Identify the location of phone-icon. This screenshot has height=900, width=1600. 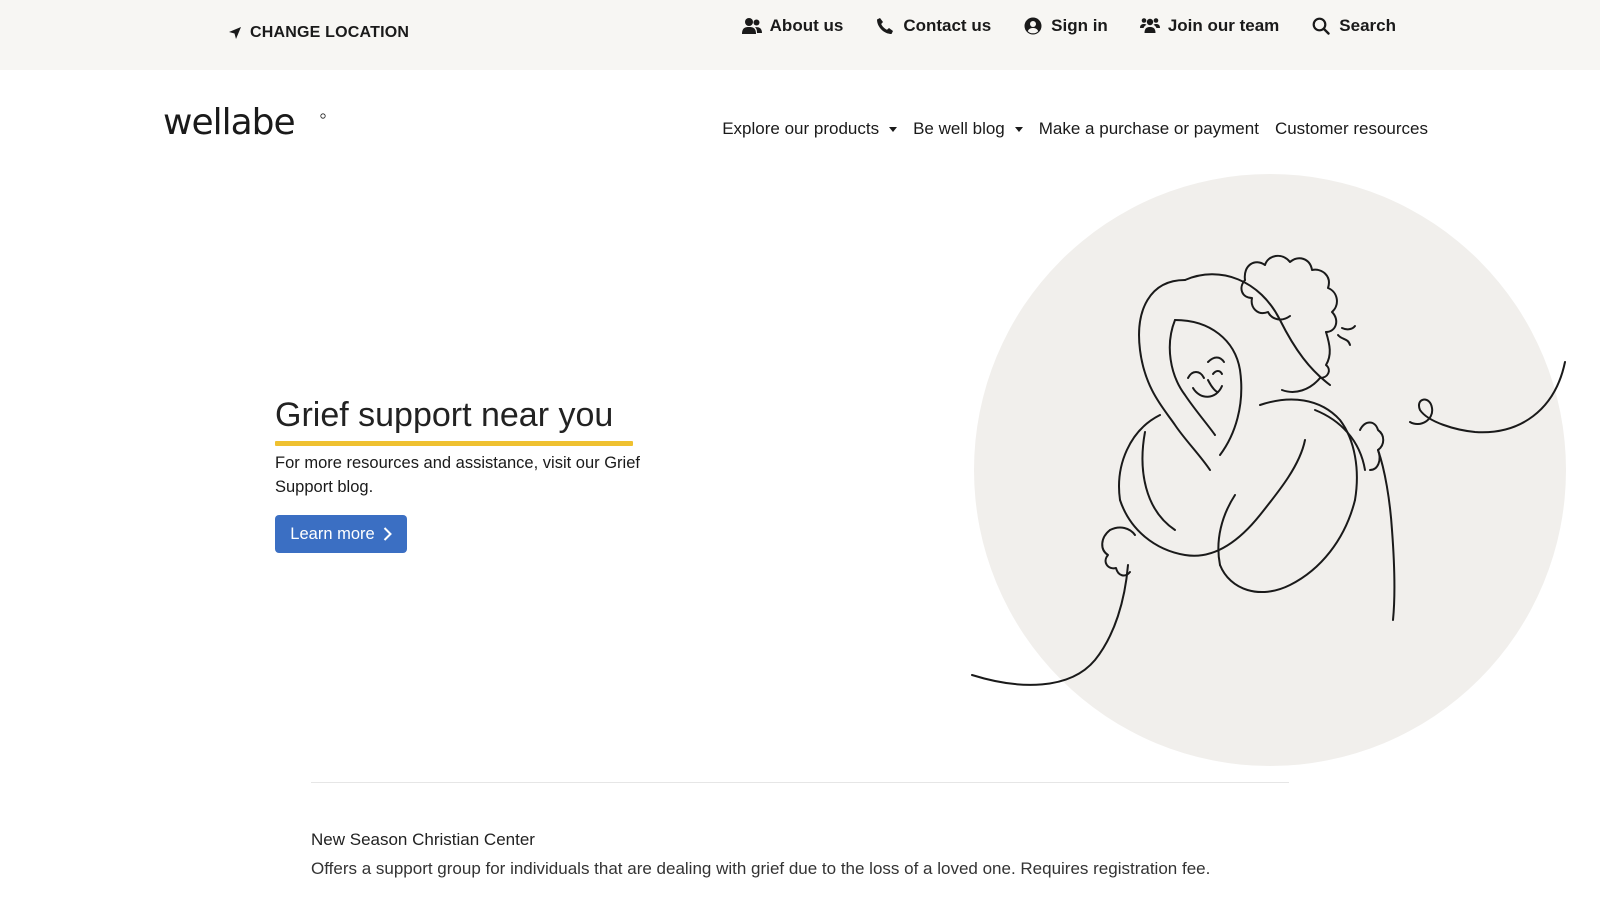
(885, 26).